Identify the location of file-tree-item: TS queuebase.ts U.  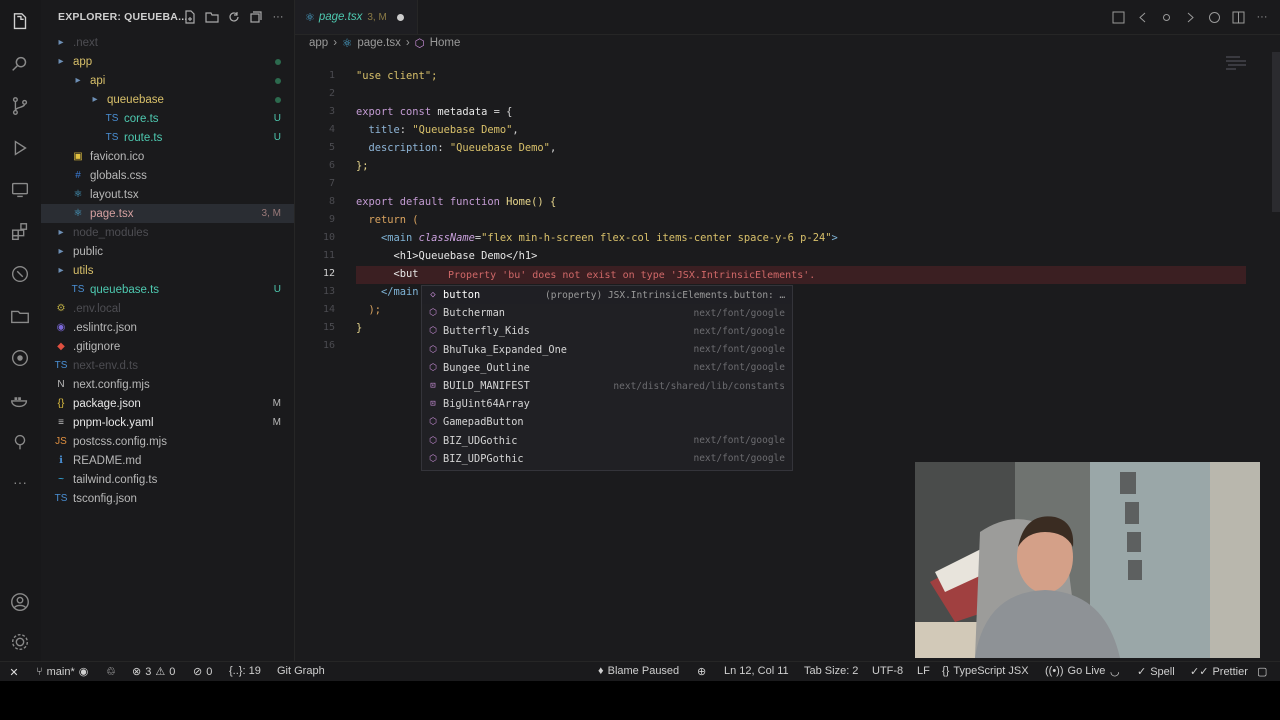
(167, 289).